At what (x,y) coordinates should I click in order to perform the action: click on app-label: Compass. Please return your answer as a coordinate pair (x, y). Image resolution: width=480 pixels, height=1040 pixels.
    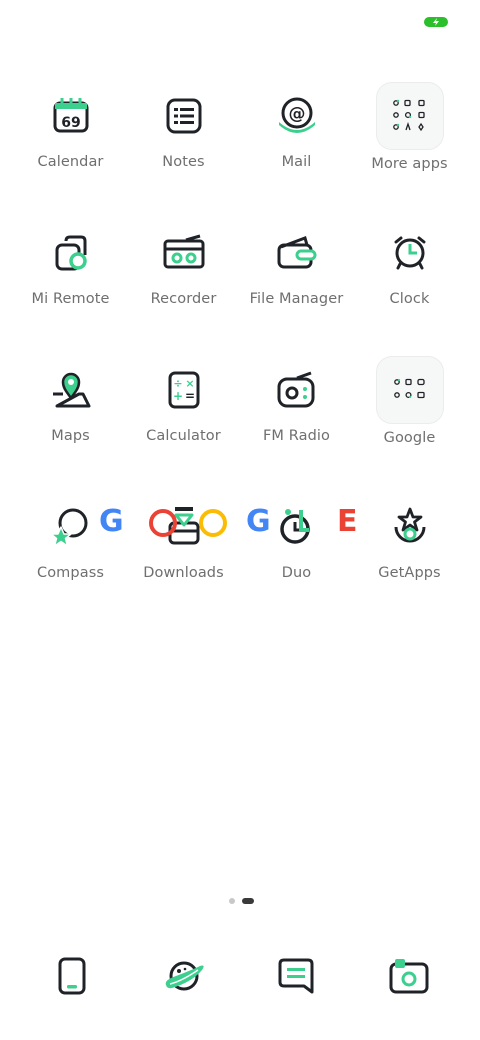
    Looking at the image, I should click on (70, 573).